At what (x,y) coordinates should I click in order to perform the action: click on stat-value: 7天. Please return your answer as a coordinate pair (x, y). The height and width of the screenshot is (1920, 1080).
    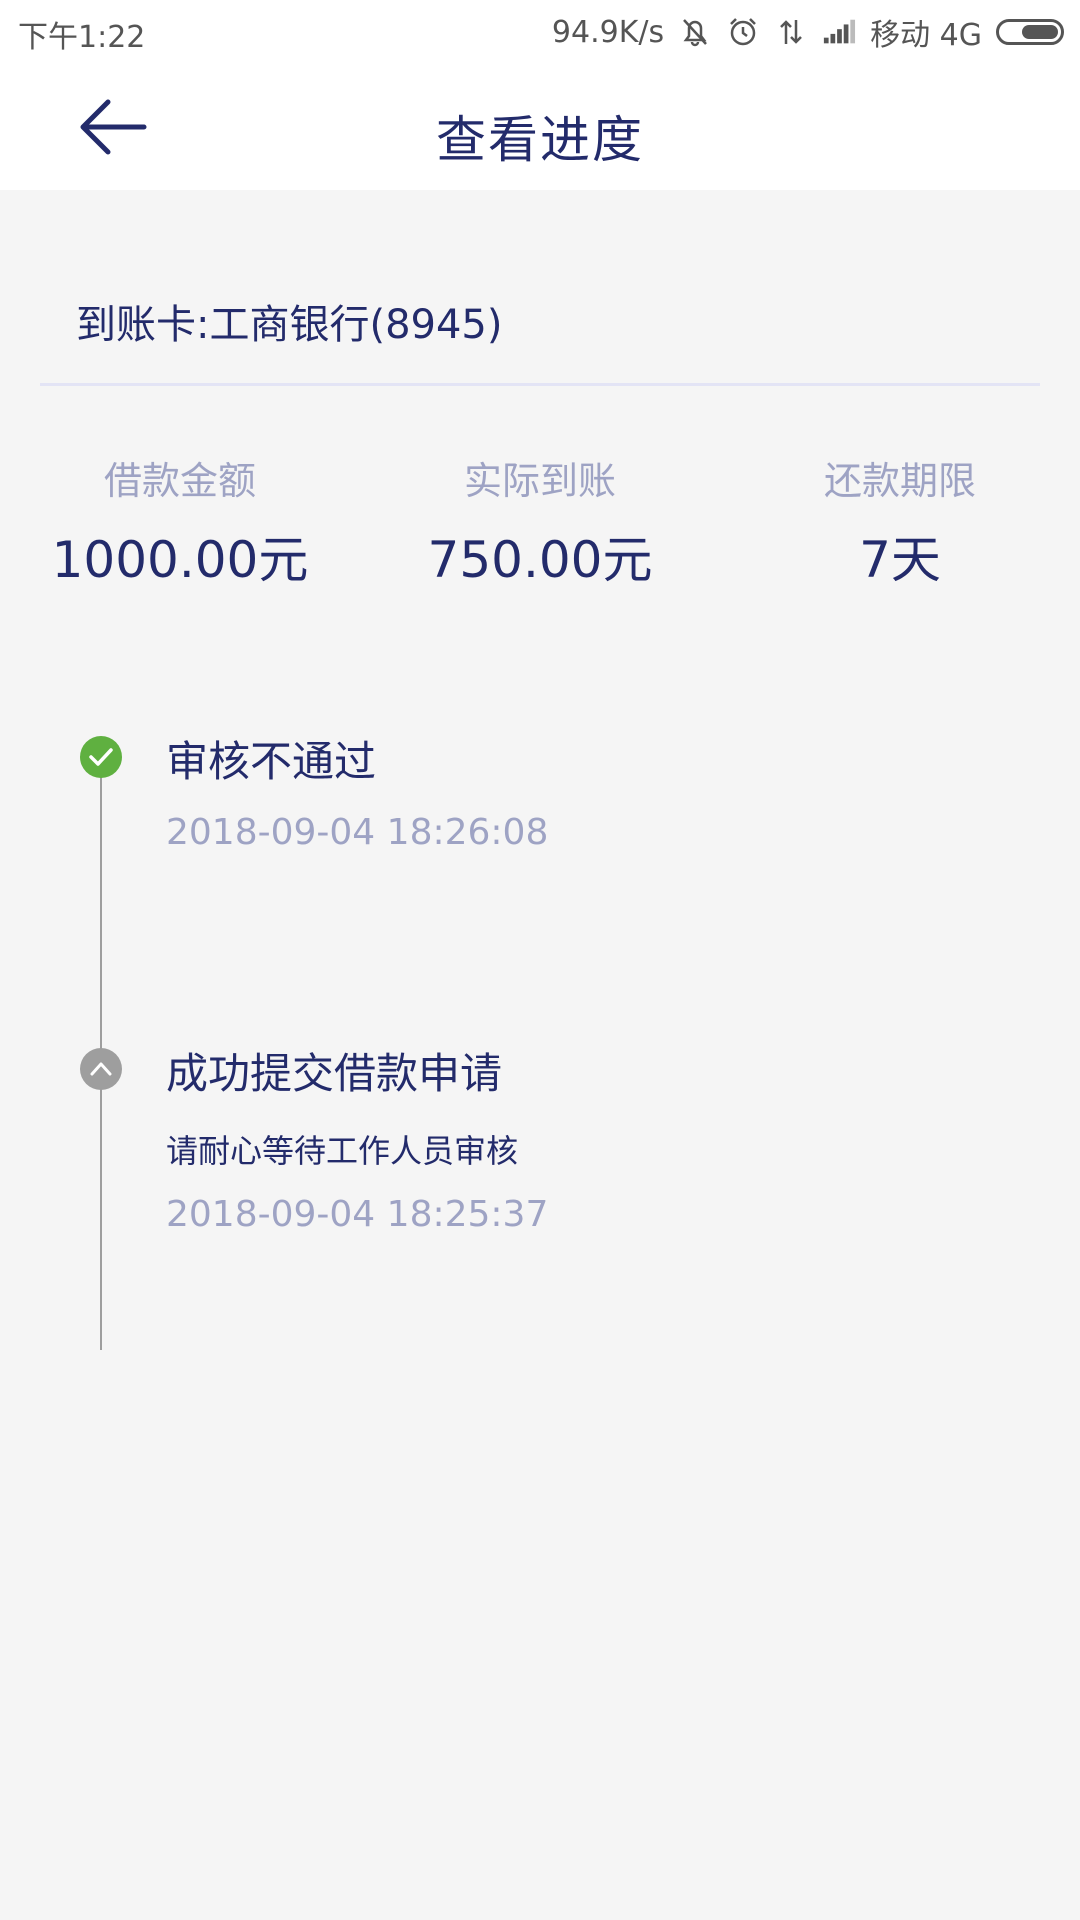
    Looking at the image, I should click on (900, 560).